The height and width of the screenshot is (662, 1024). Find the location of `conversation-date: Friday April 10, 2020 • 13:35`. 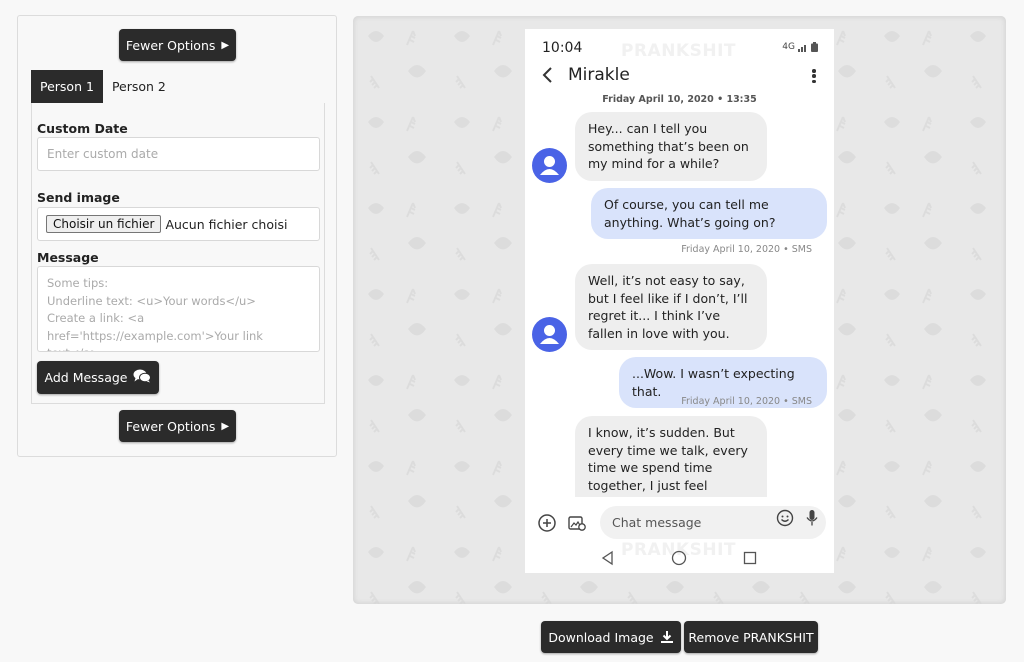

conversation-date: Friday April 10, 2020 • 13:35 is located at coordinates (679, 99).